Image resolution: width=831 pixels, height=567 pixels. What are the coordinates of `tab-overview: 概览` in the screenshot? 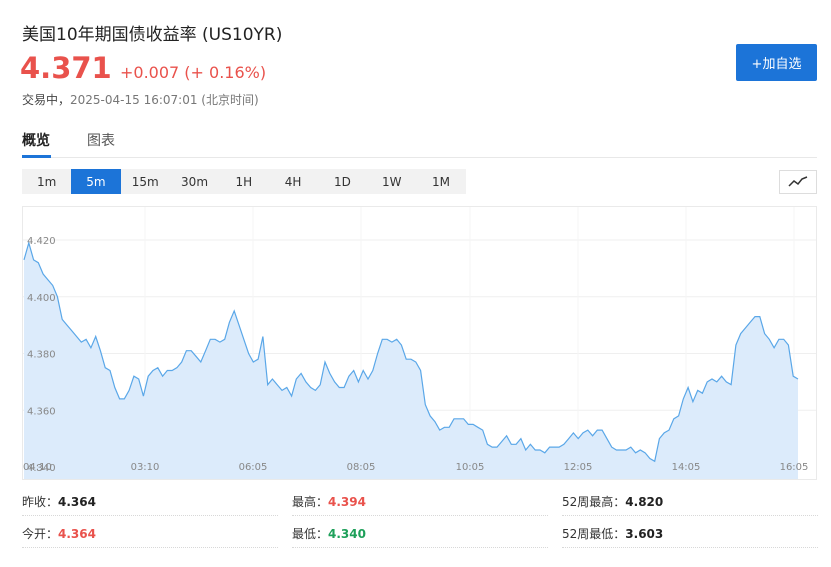 It's located at (36, 140).